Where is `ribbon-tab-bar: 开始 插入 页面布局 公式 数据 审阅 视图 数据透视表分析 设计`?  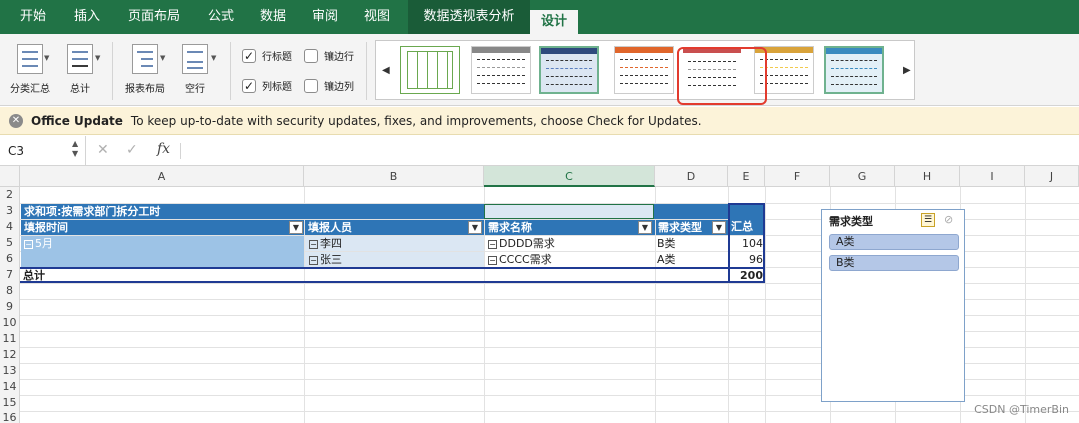
ribbon-tab-bar: 开始 插入 页面布局 公式 数据 审阅 视图 数据透视表分析 设计 is located at coordinates (539, 17).